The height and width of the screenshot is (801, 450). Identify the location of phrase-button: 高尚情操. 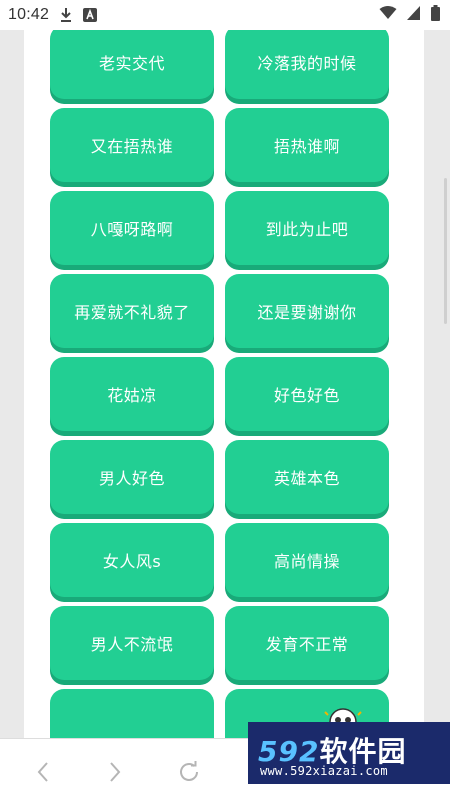
(307, 560).